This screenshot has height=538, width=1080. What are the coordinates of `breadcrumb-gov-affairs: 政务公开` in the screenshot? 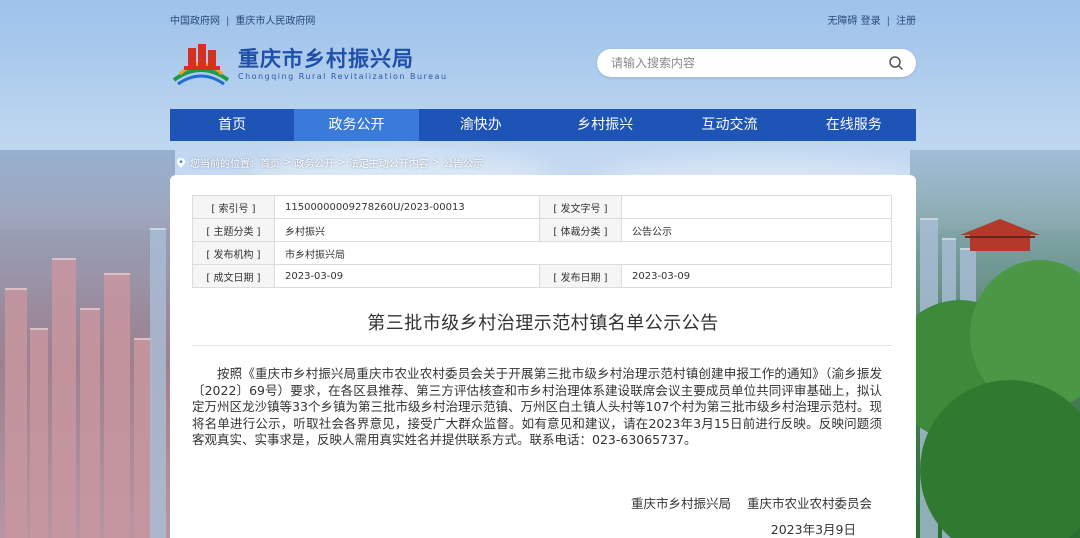 It's located at (314, 162).